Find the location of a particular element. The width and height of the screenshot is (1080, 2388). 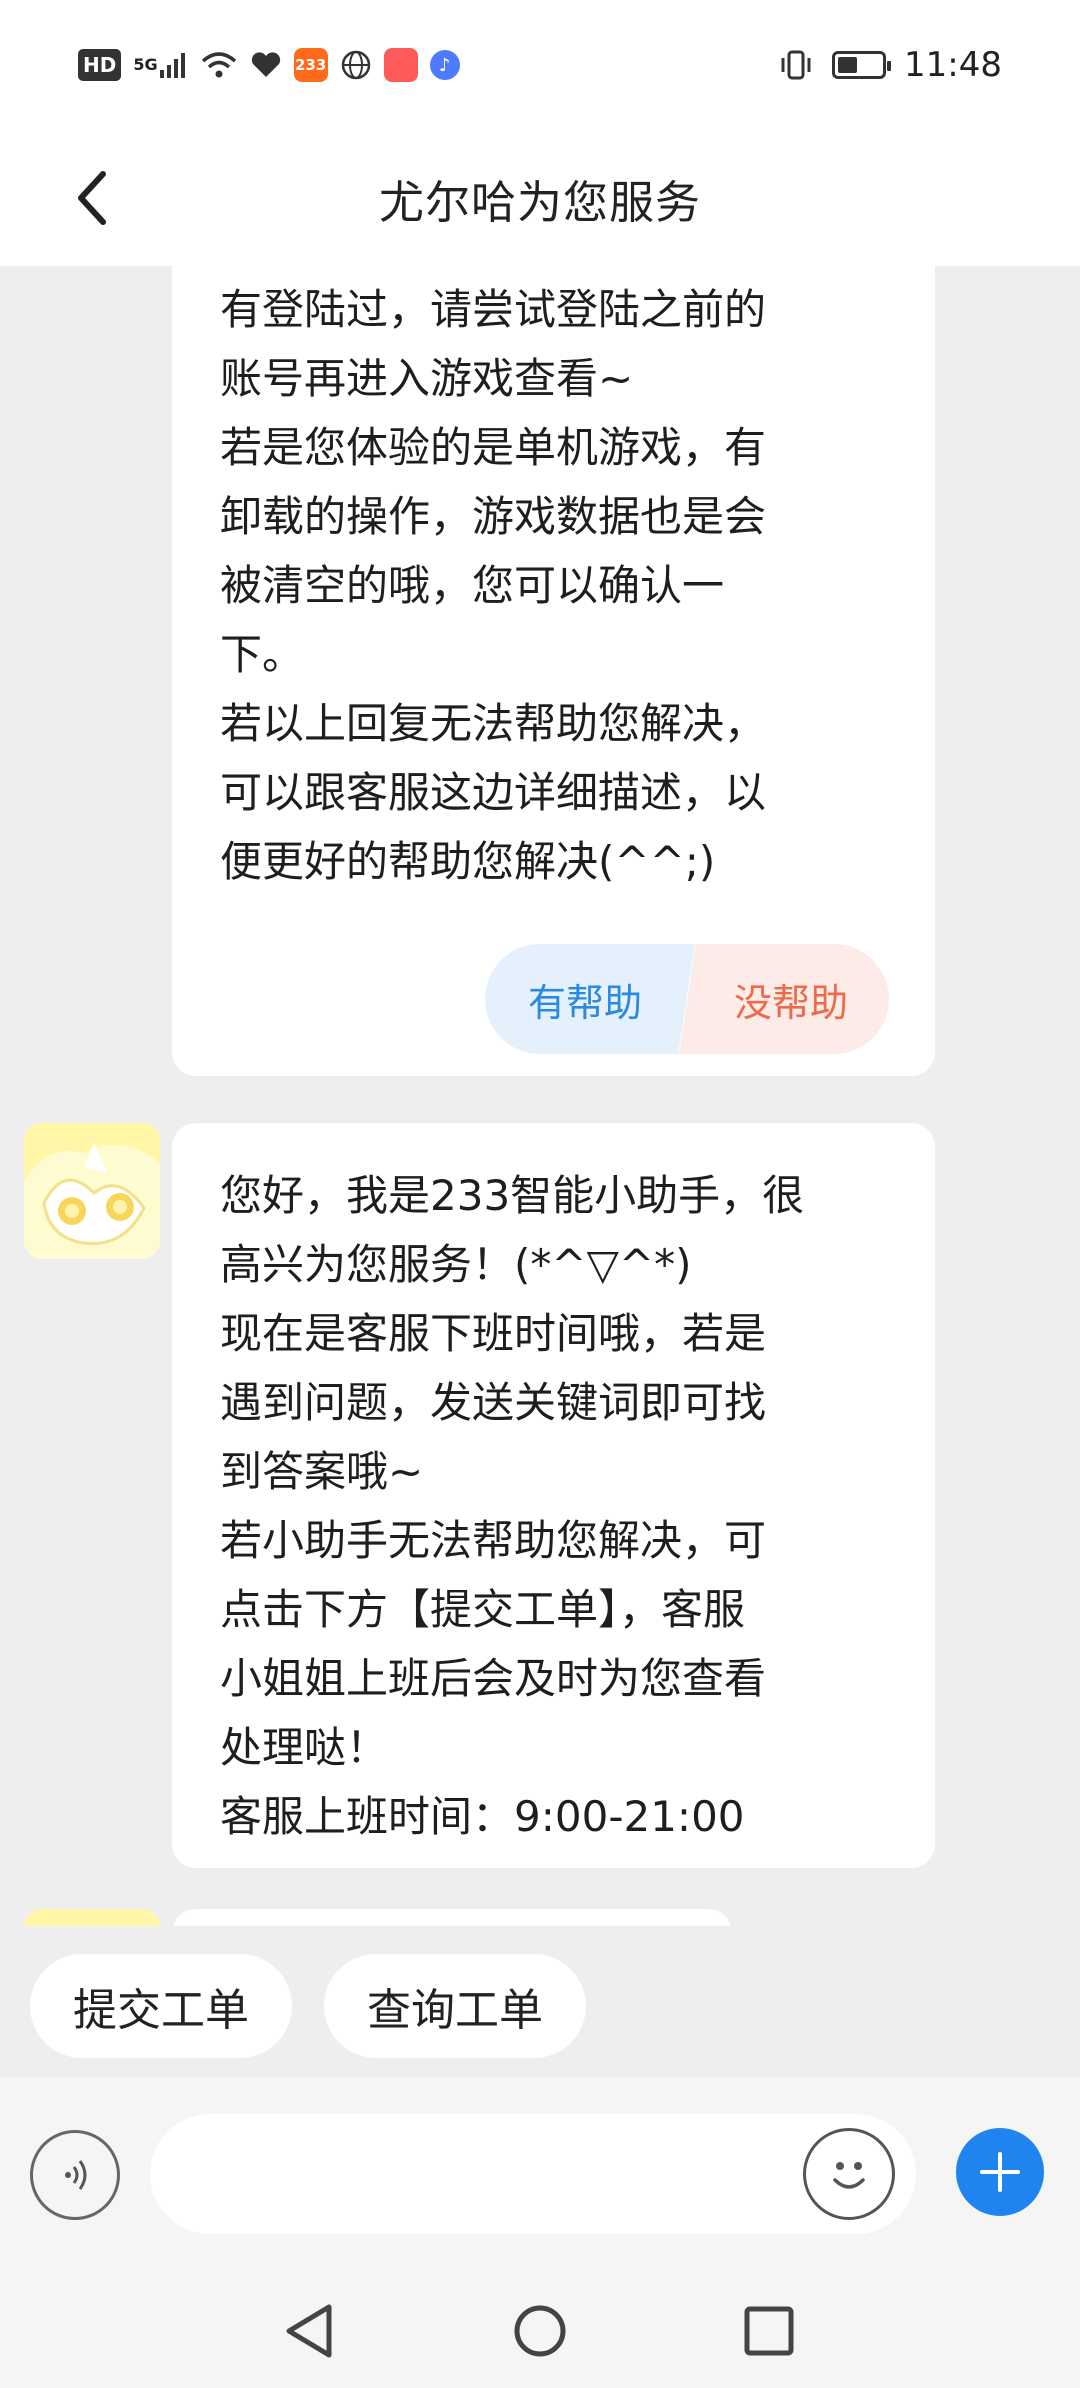

system-nav-bar is located at coordinates (540, 2331).